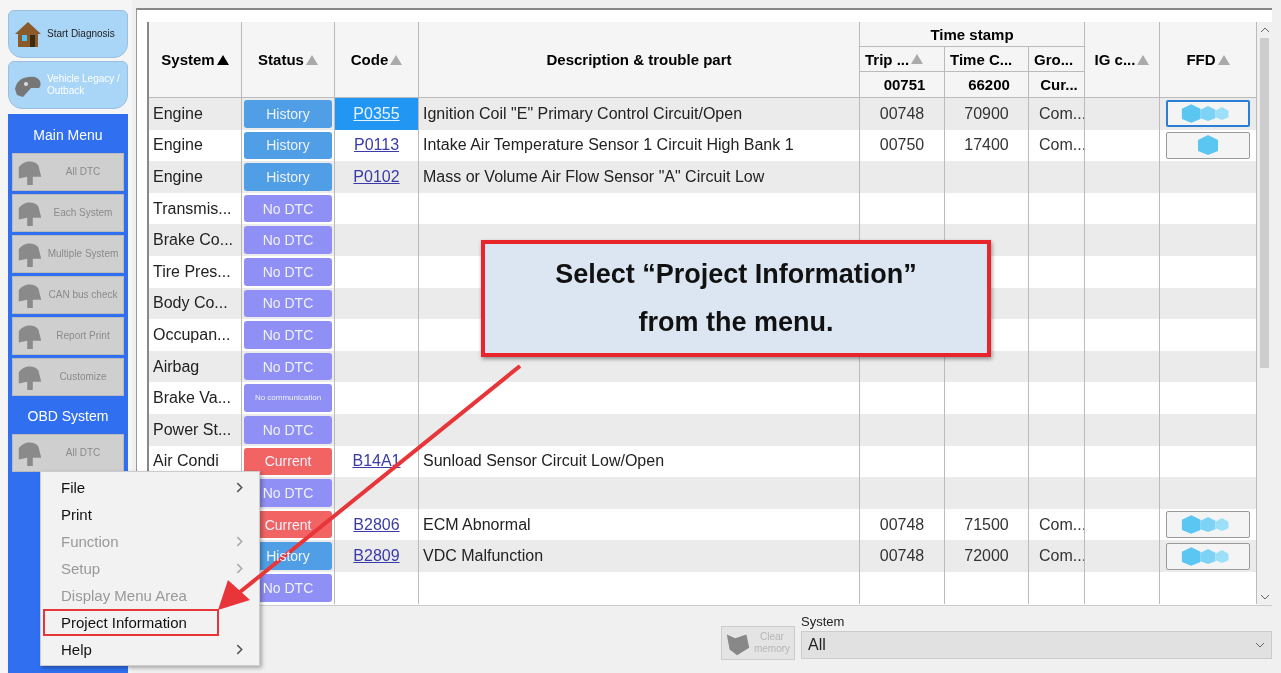 The image size is (1281, 673). I want to click on scroll-down-icon, so click(1264, 597).